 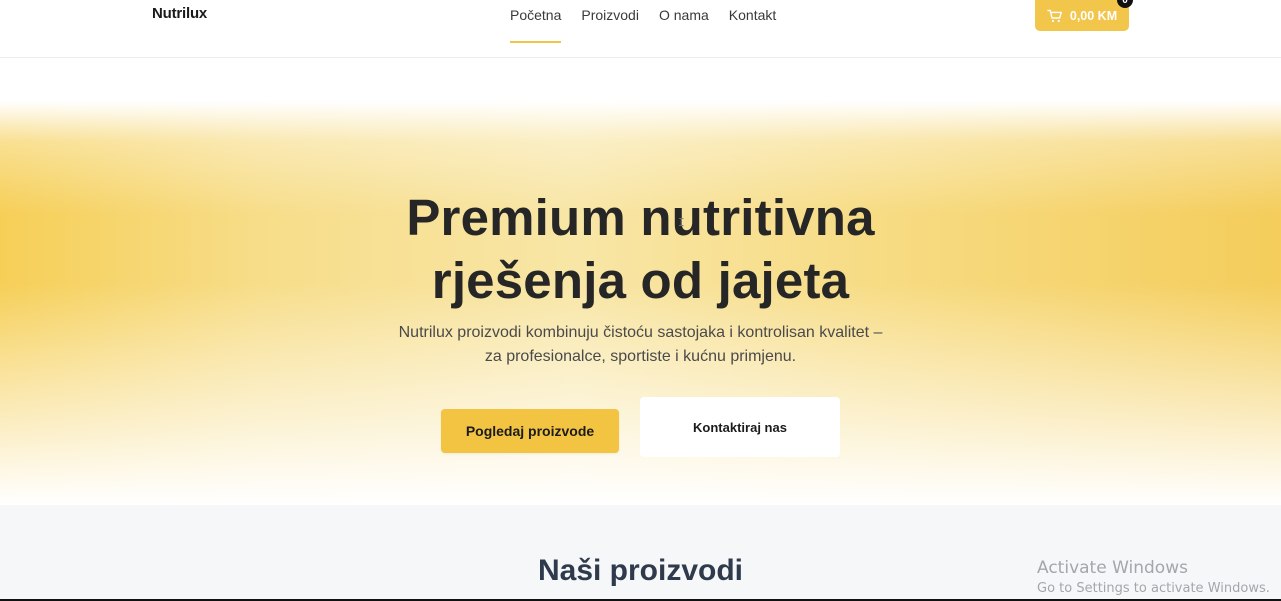 What do you see at coordinates (752, 25) in the screenshot?
I see `nav-item-kontakt: Kontakt` at bounding box center [752, 25].